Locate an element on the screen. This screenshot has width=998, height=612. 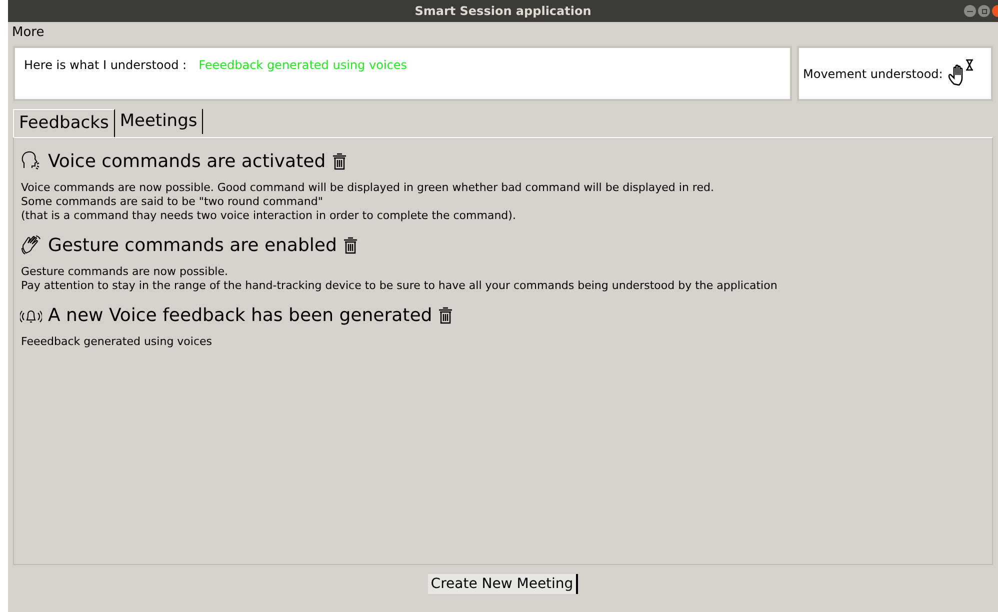
feedback-title: Gesture commands are enabled is located at coordinates (192, 246).